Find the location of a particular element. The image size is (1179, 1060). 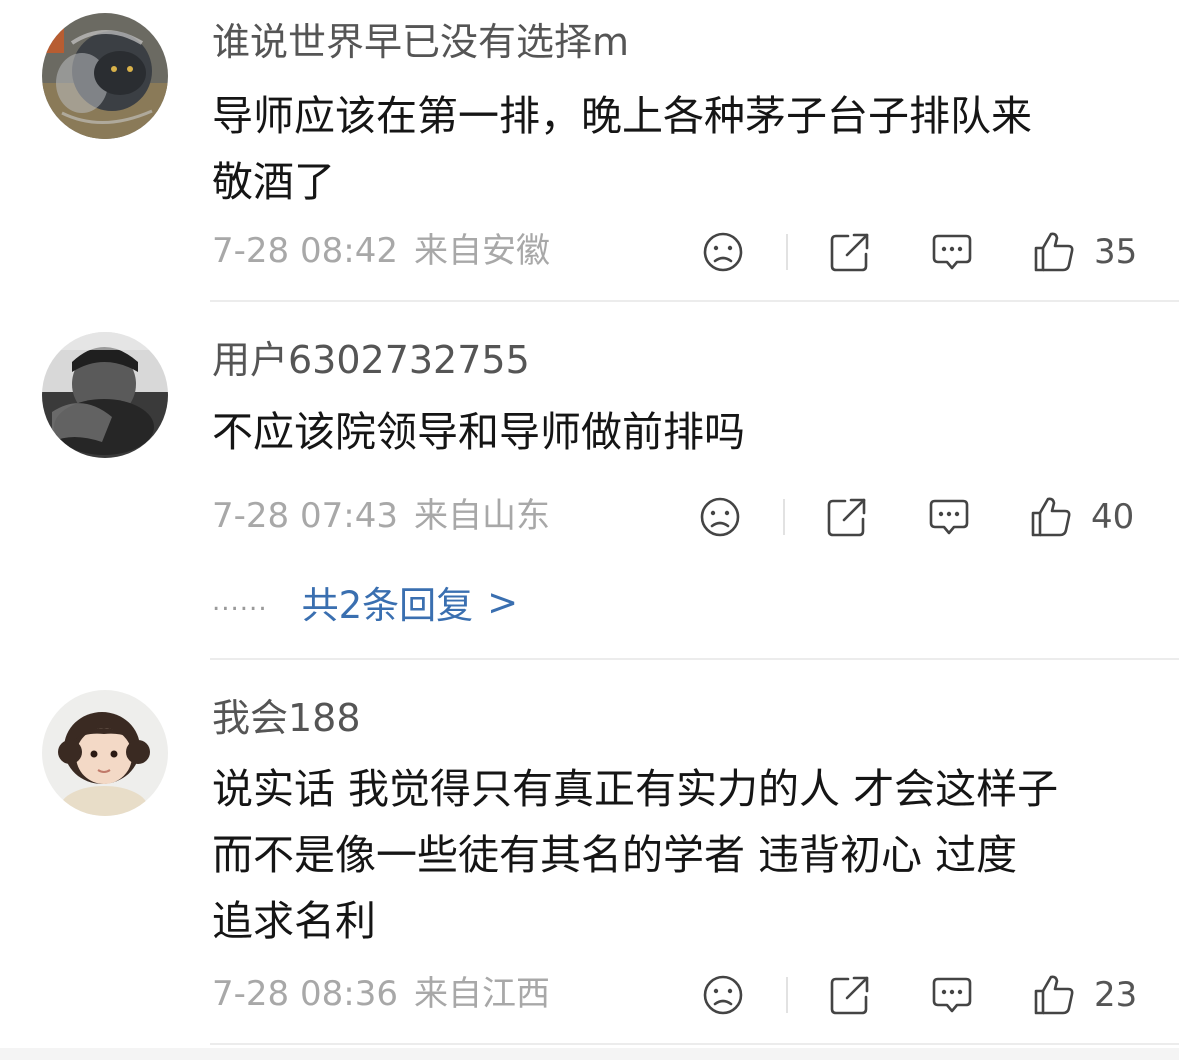

chevron-right-icon: > is located at coordinates (503, 602).